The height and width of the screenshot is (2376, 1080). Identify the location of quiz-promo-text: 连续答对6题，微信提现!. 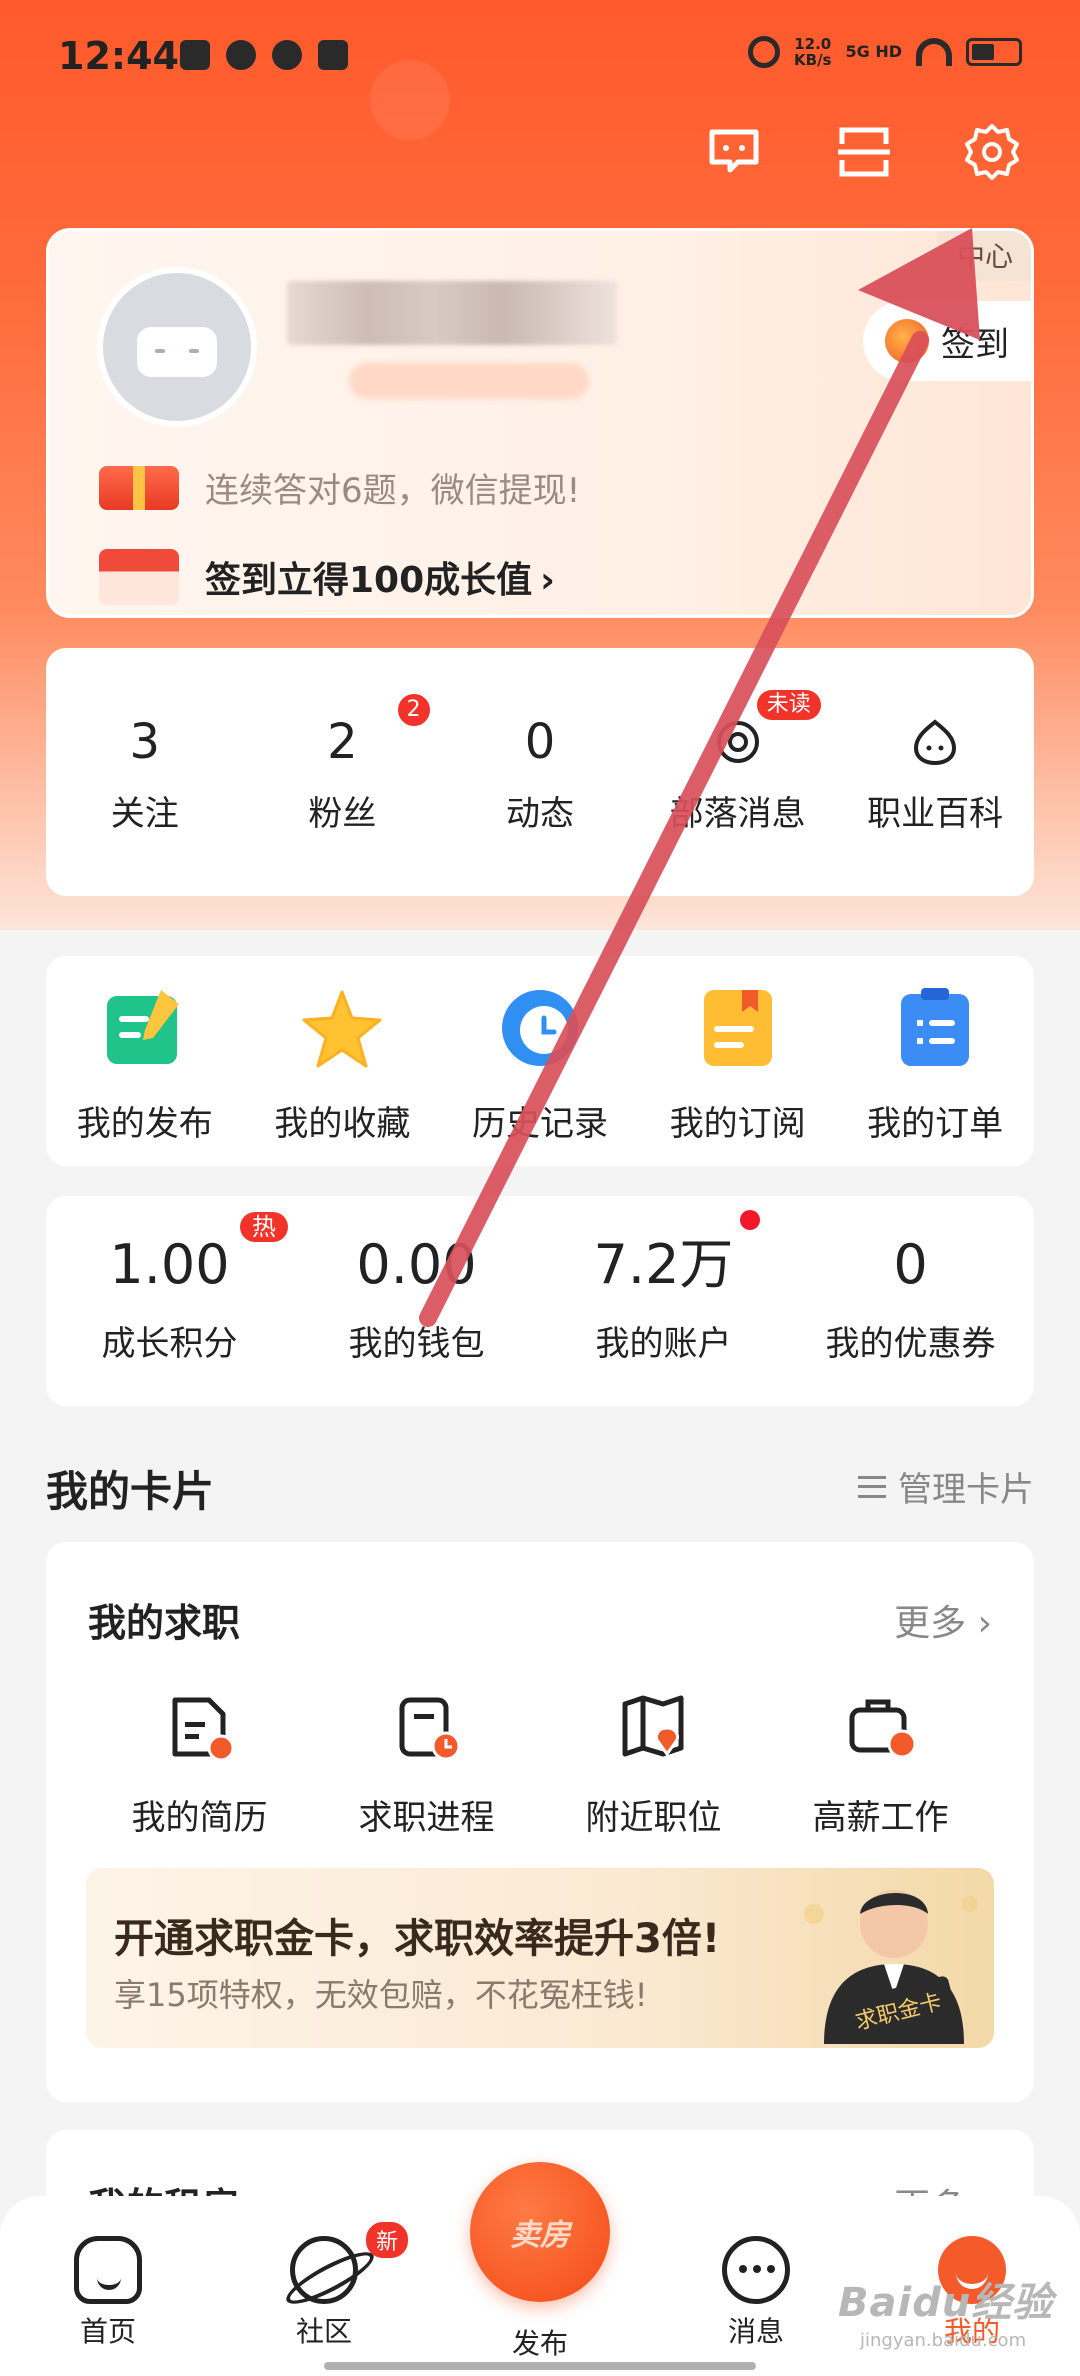
(393, 491).